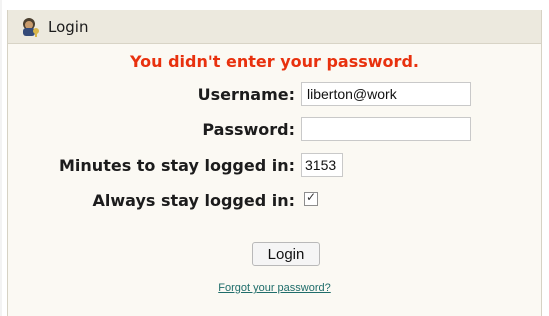 The width and height of the screenshot is (549, 316). What do you see at coordinates (68, 26) in the screenshot?
I see `panel-title: Login` at bounding box center [68, 26].